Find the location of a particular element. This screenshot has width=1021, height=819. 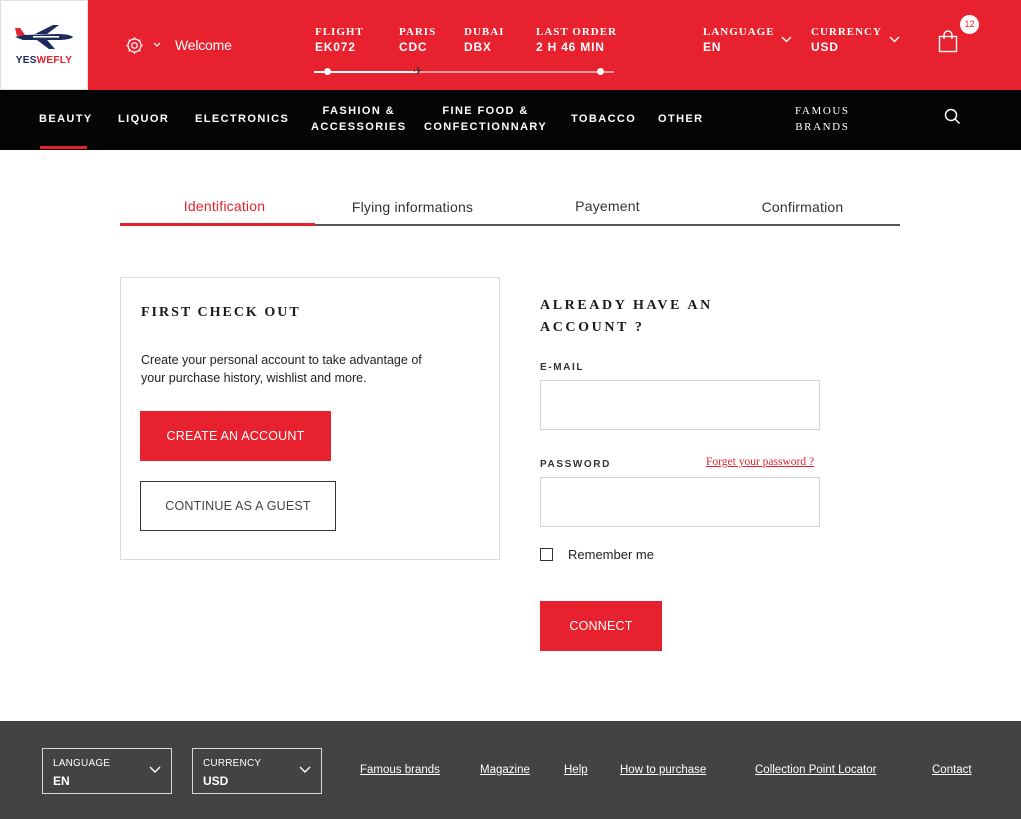

flight-origin: PARIS CDC is located at coordinates (418, 40).